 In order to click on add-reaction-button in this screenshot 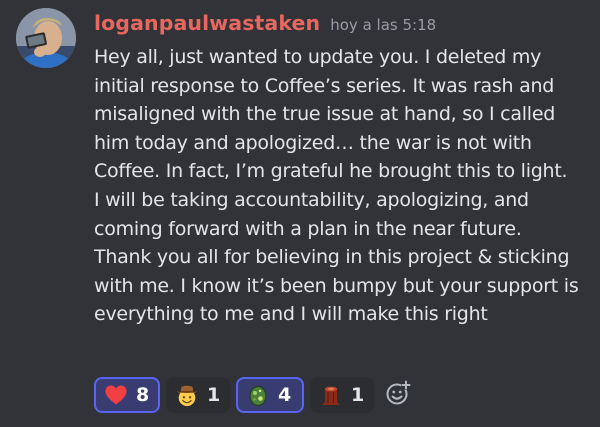, I will do `click(398, 395)`.